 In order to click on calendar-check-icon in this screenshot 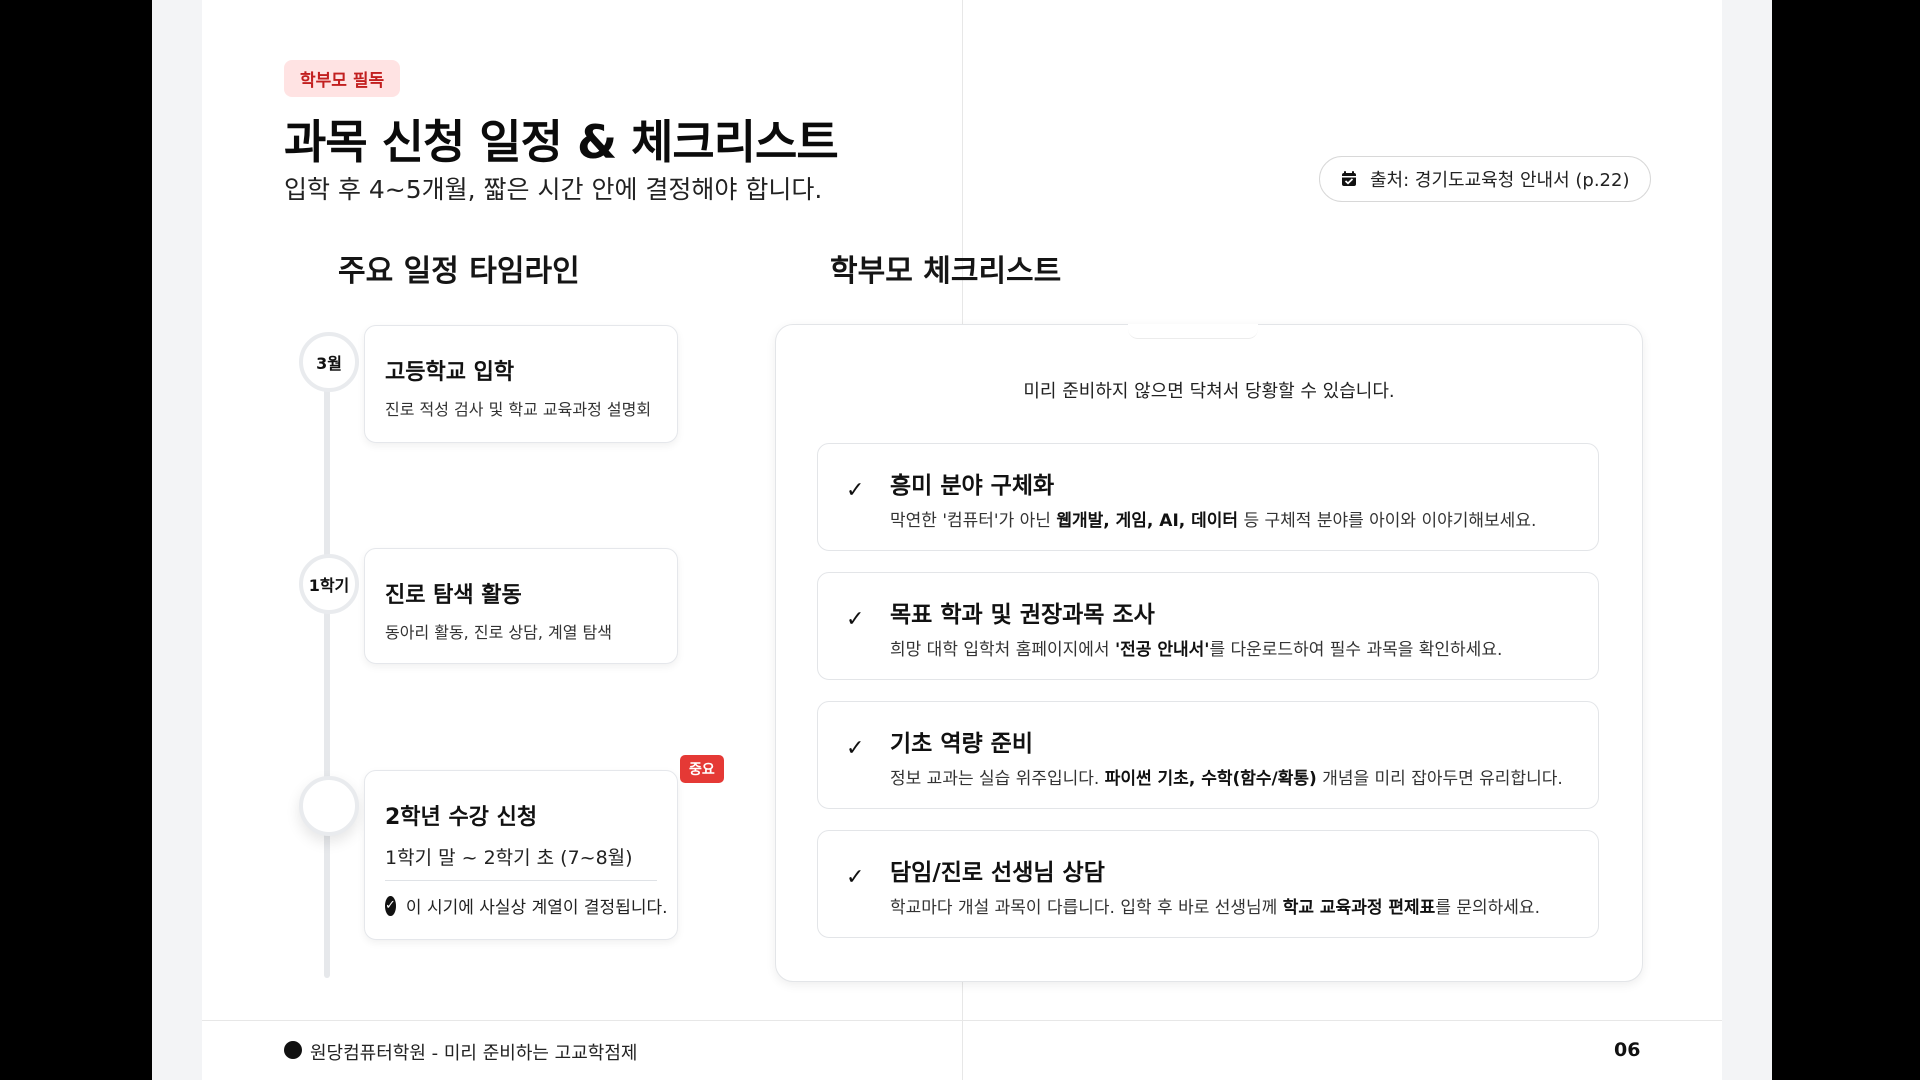, I will do `click(1349, 179)`.